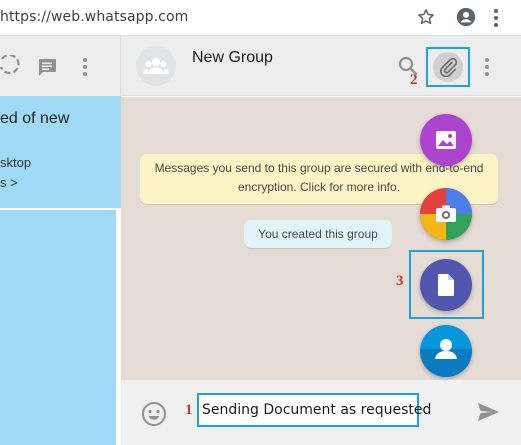 Image resolution: width=521 pixels, height=445 pixels. I want to click on attach-gallery-button, so click(446, 140).